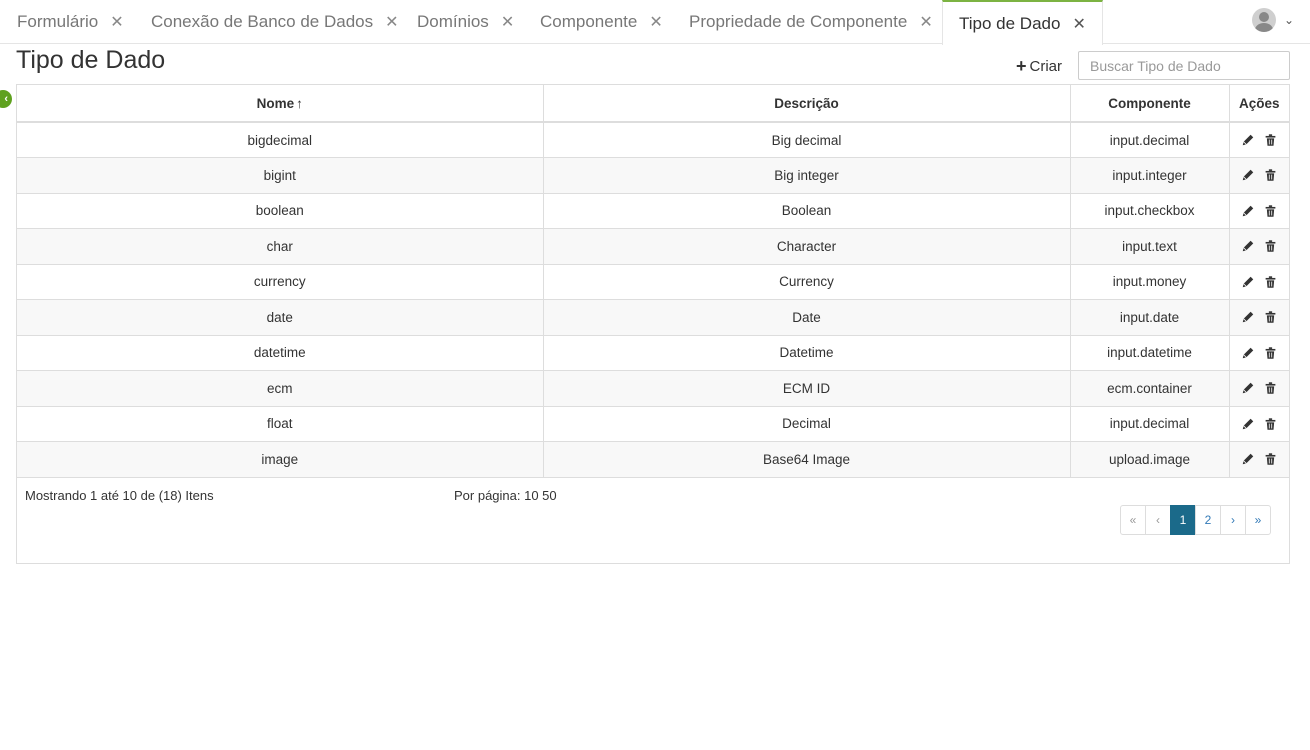 The width and height of the screenshot is (1310, 750). What do you see at coordinates (275, 103) in the screenshot?
I see `header-label: Nome` at bounding box center [275, 103].